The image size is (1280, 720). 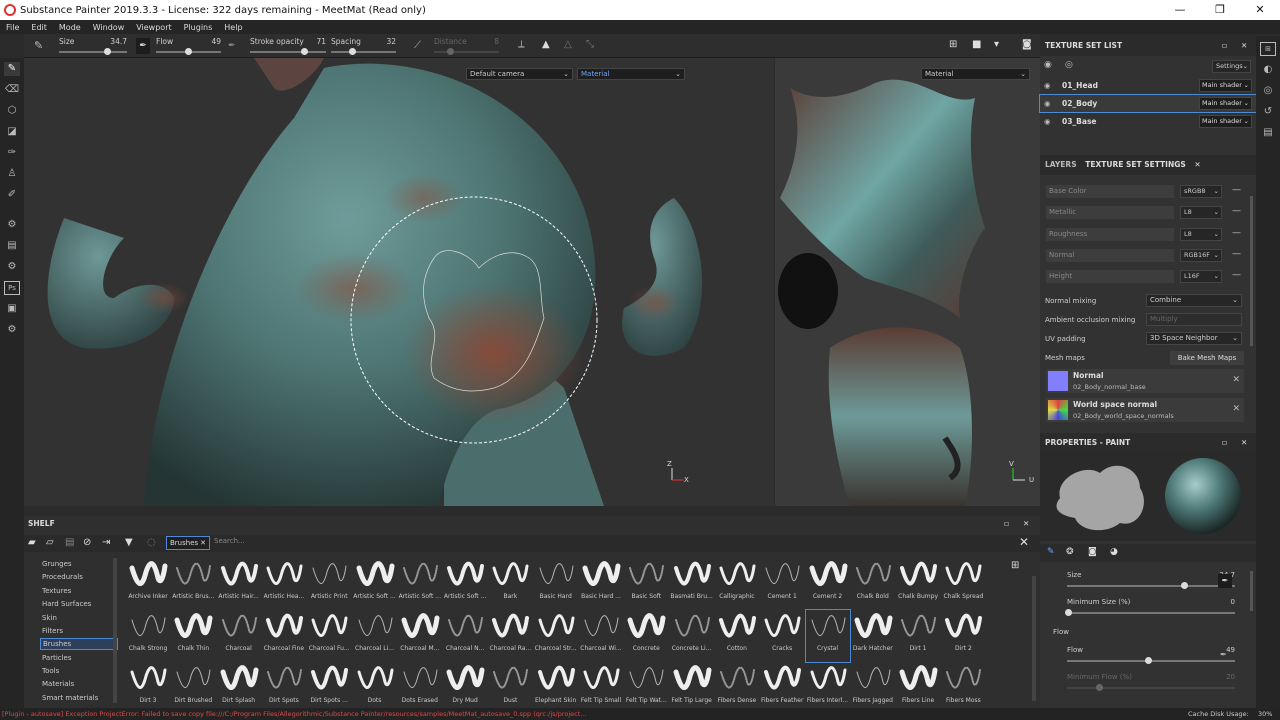 I want to click on brush-item: Dirt 1, so click(x=918, y=636).